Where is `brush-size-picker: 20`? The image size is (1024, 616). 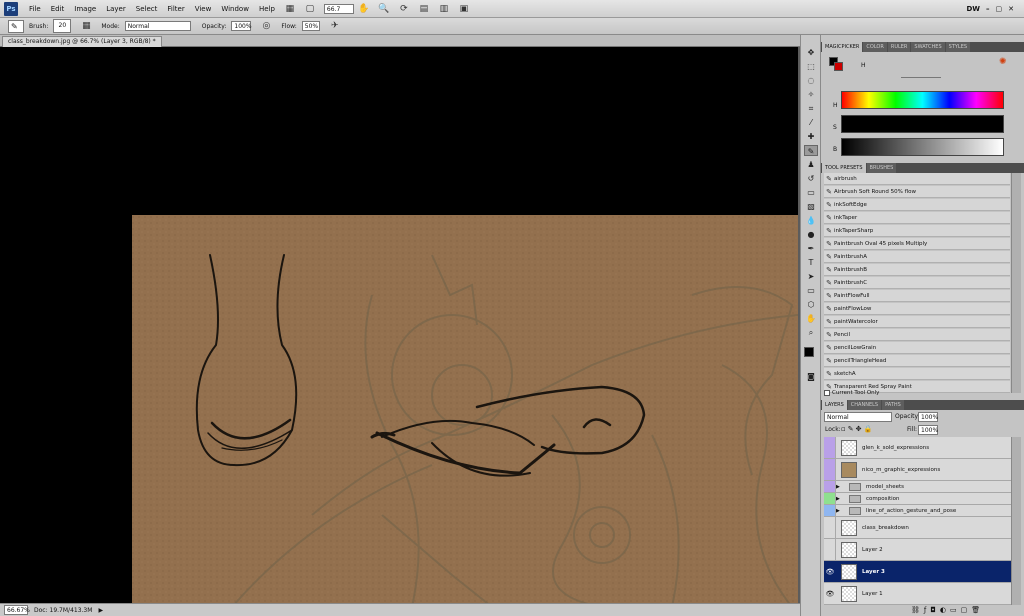 brush-size-picker: 20 is located at coordinates (62, 26).